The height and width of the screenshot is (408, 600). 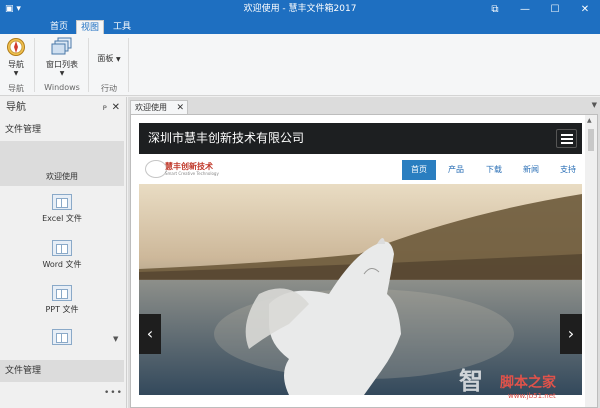 I want to click on window-title: 欢迎使用 - 慧丰文件箱2017, so click(x=300, y=9).